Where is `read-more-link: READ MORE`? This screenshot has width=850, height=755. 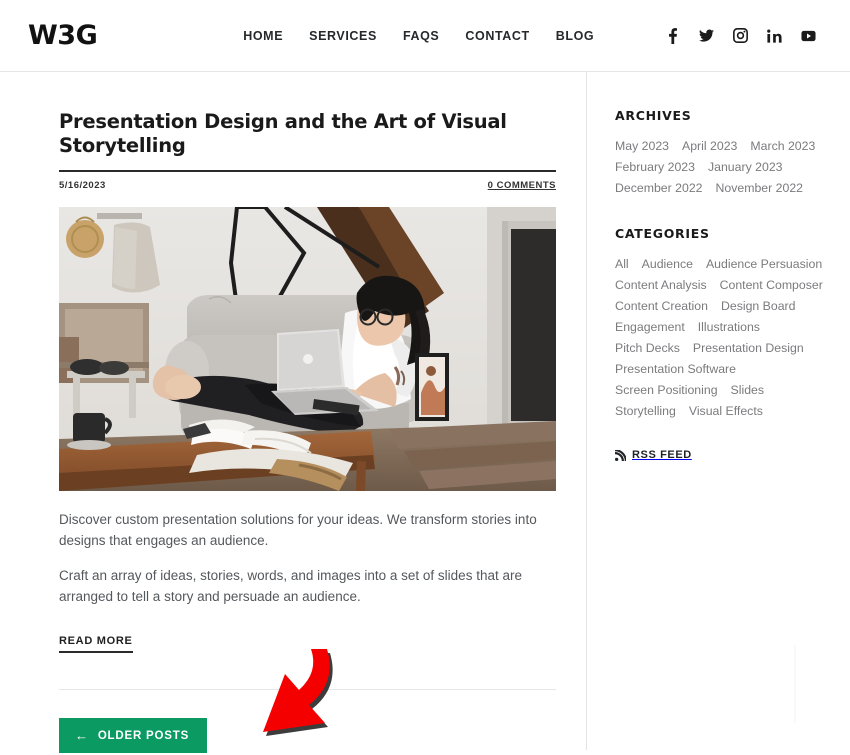
read-more-link: READ MORE is located at coordinates (96, 644).